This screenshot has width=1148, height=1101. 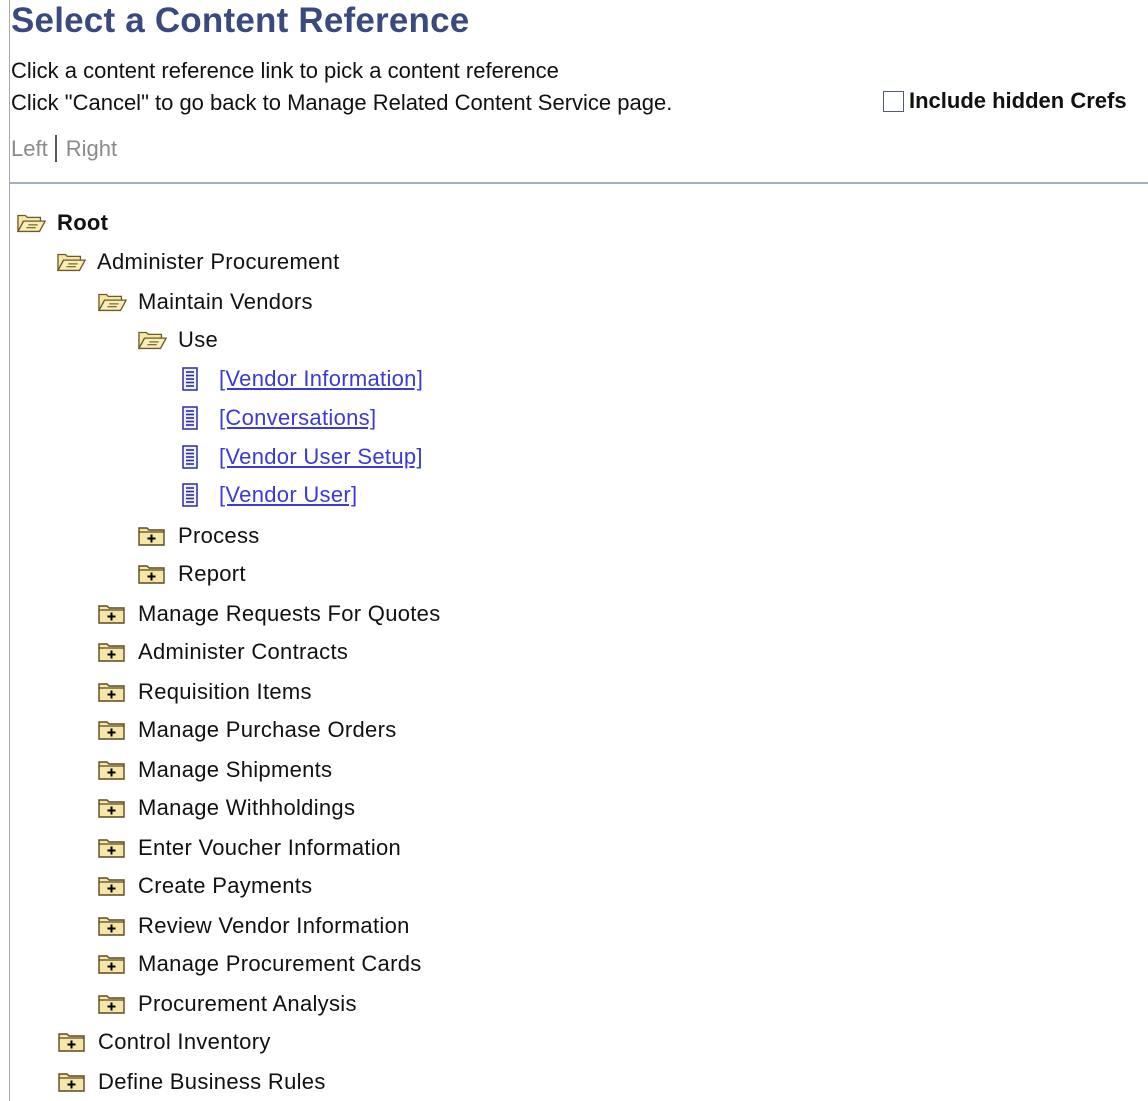 I want to click on tree-node-manage-withholdings: Manage Withholdings, so click(x=226, y=808).